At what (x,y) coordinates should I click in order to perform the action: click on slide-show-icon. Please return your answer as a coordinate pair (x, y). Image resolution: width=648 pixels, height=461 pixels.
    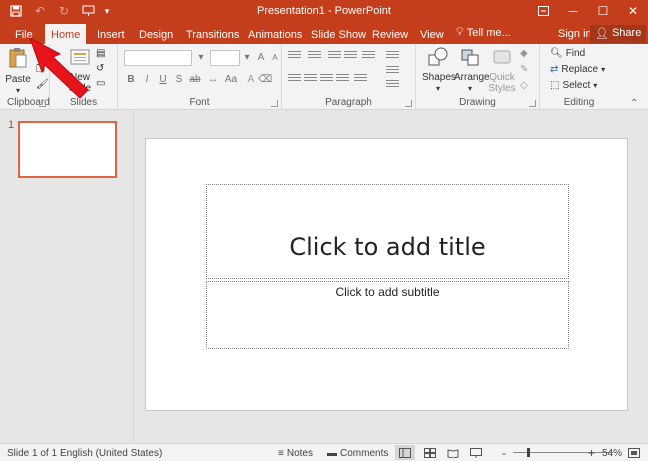
    Looking at the image, I should click on (476, 452).